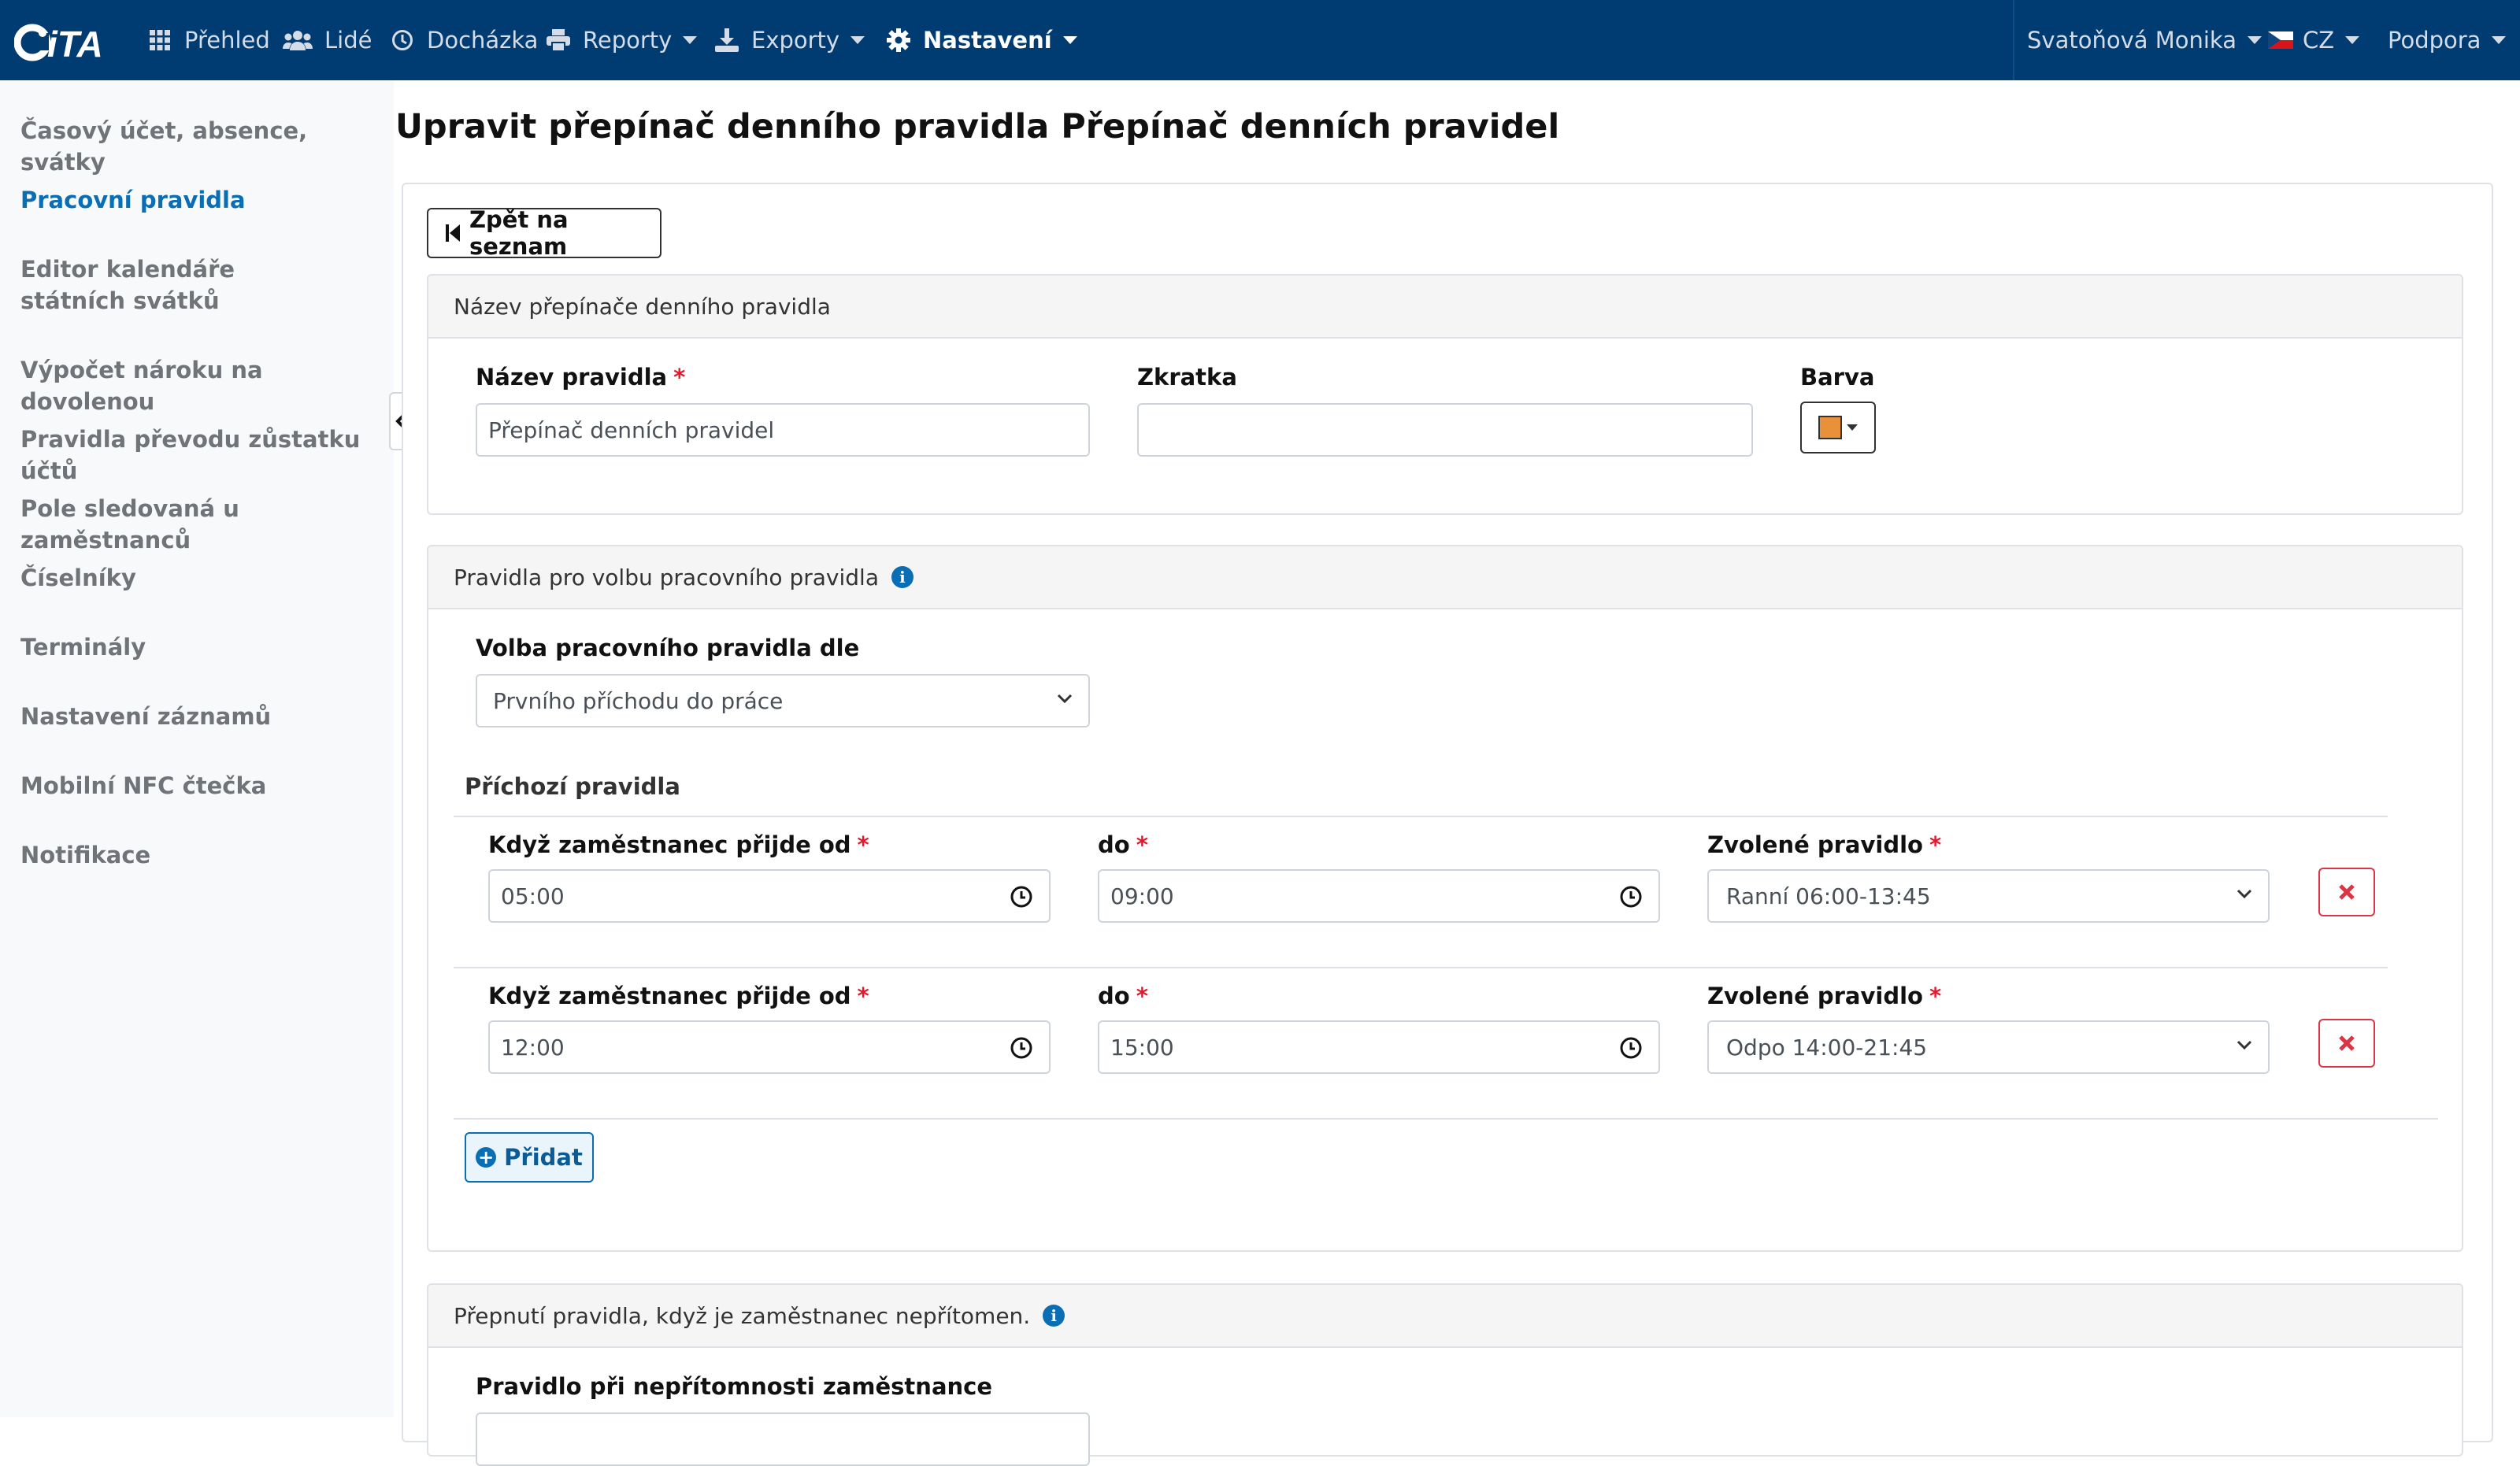  I want to click on nav-item-label: Exporty, so click(795, 40).